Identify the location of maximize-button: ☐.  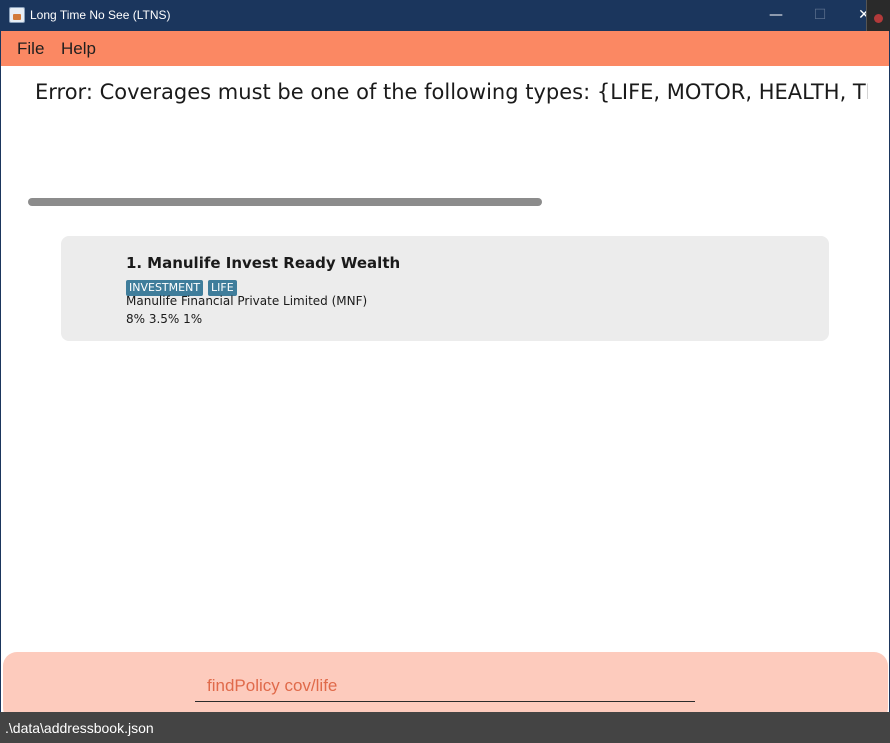
(820, 15).